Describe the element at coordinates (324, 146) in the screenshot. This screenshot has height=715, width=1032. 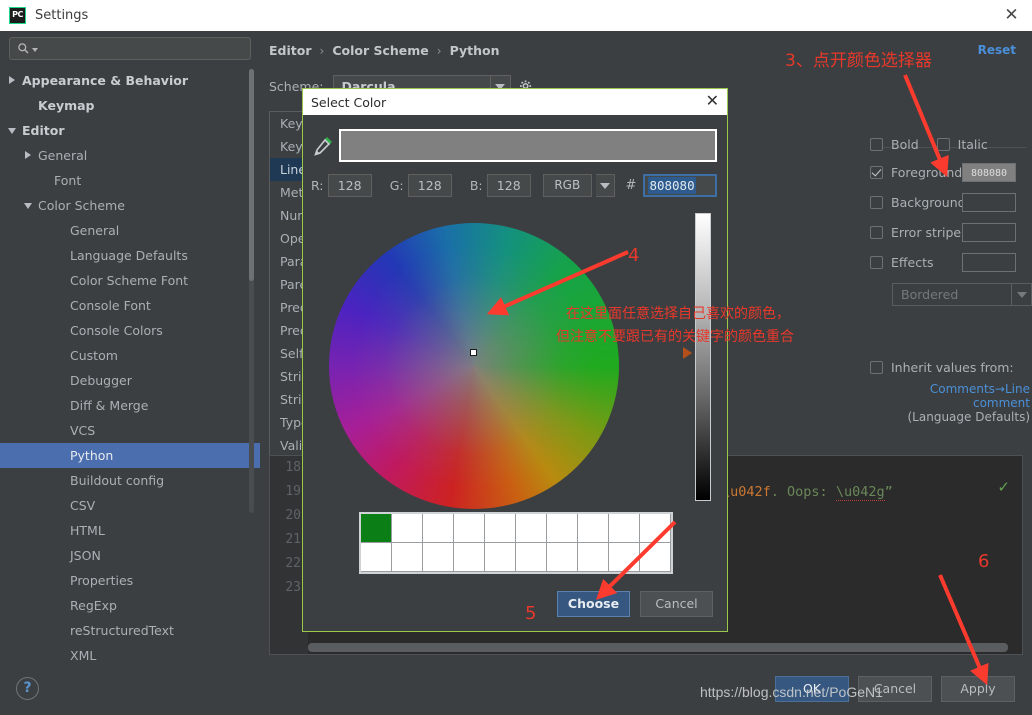
I see `eyedropper-icon` at that location.